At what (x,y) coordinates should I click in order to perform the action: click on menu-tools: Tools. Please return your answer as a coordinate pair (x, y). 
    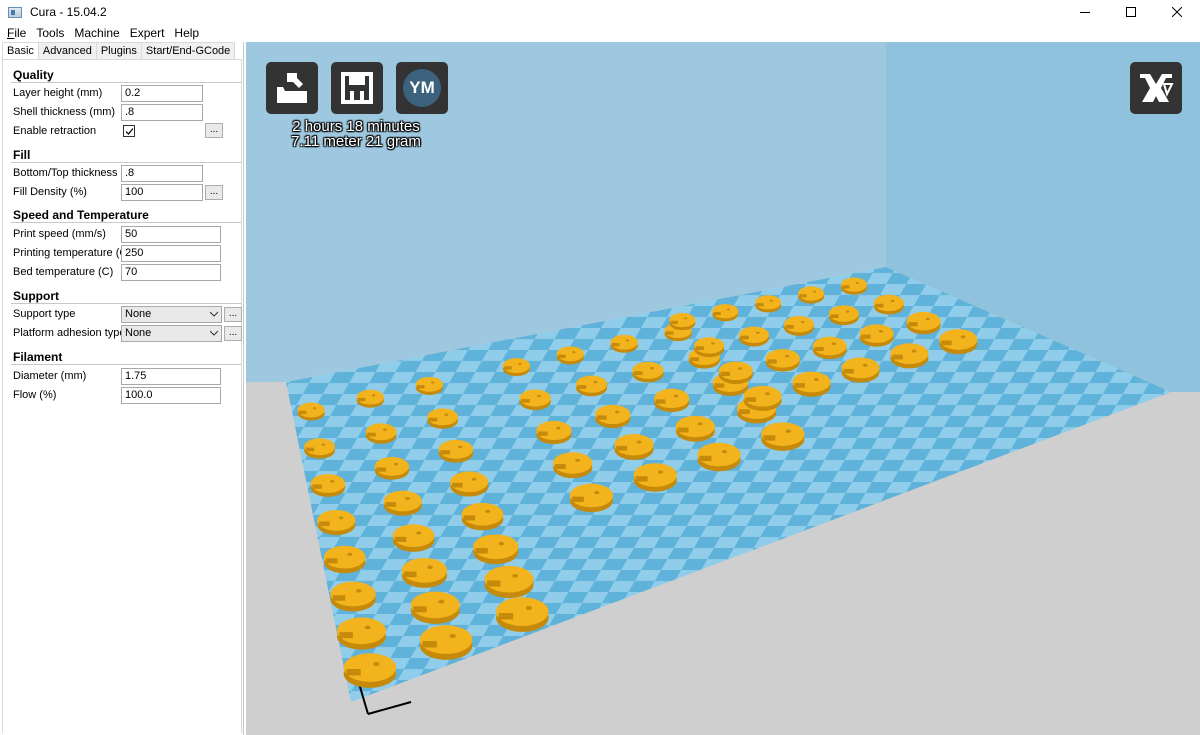
    Looking at the image, I should click on (50, 33).